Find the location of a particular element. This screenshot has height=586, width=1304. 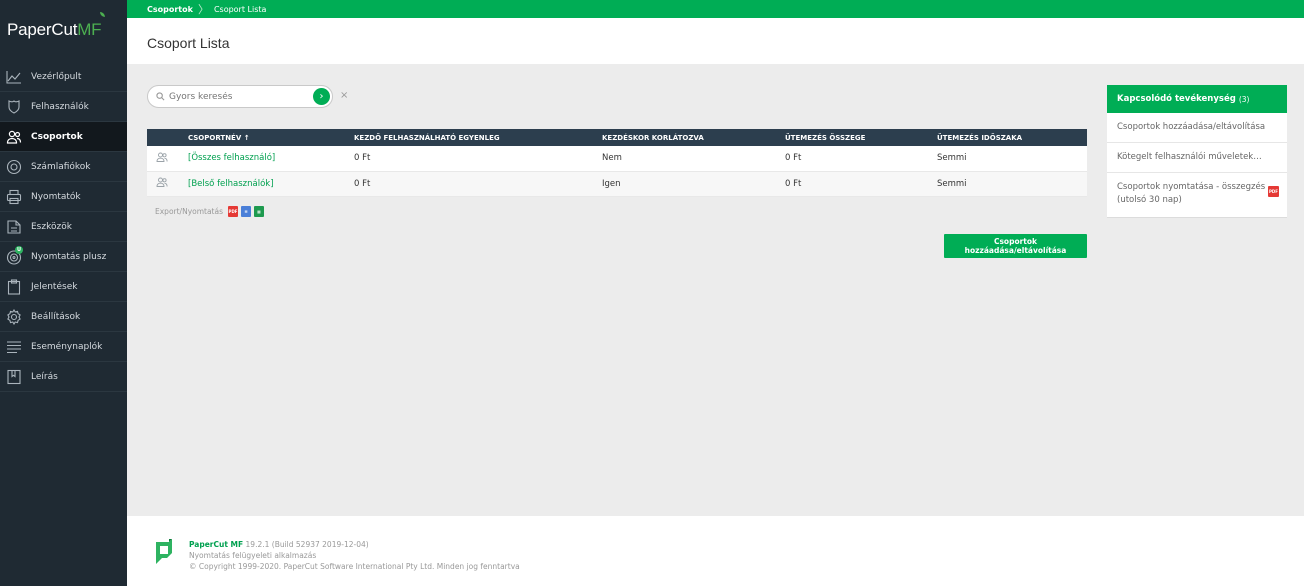

chart-line-icon is located at coordinates (14, 77).